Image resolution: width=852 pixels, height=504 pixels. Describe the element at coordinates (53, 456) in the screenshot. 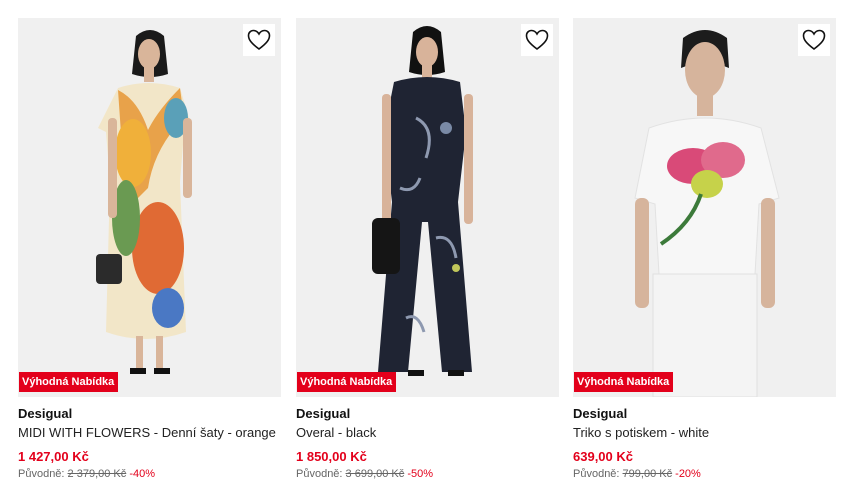

I see `product-price: 1 427,00 Kč` at that location.